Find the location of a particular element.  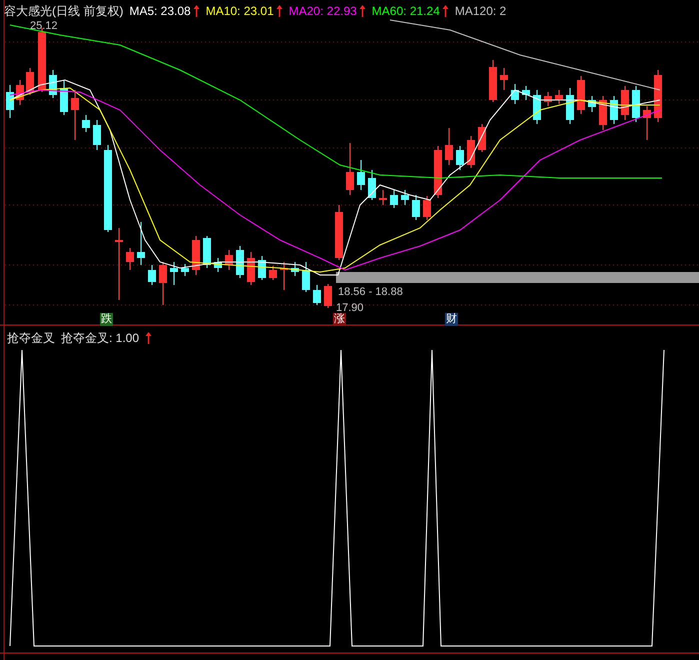

indicator-value: 抢夺金叉: 1.00 is located at coordinates (100, 338).